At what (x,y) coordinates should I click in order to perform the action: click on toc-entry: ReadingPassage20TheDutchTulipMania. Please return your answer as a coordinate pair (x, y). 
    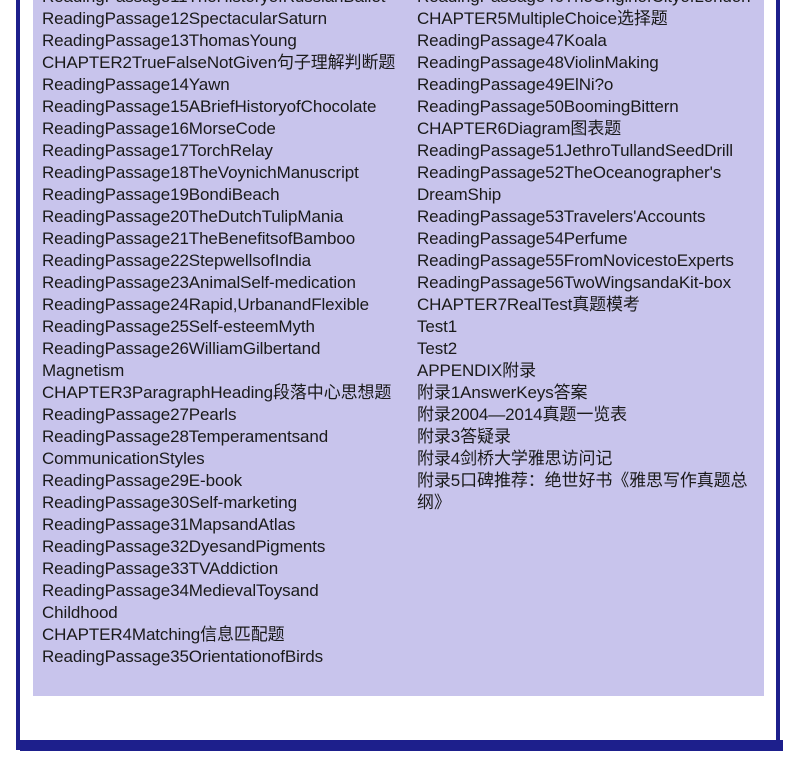
    Looking at the image, I should click on (223, 217).